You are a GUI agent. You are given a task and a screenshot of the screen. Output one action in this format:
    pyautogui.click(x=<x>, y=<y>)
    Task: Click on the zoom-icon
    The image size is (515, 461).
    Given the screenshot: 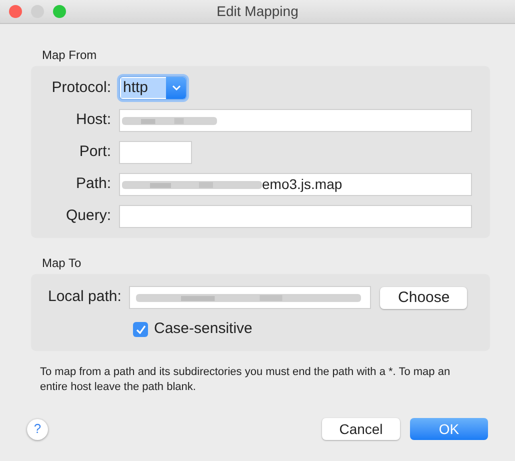 What is the action you would take?
    pyautogui.click(x=59, y=11)
    